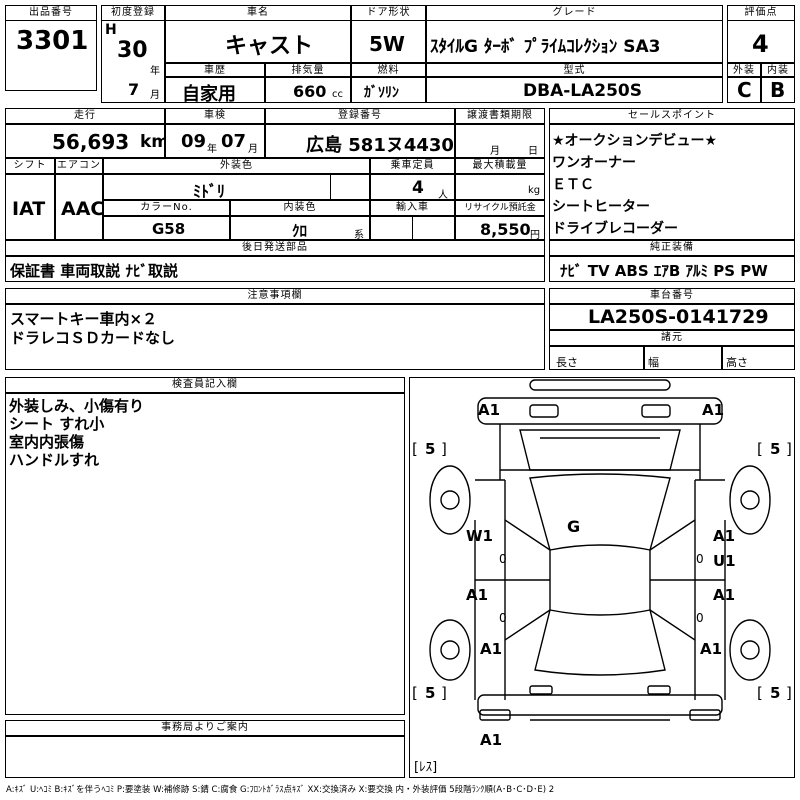 The image size is (800, 800). I want to click on int-color-unit: 系, so click(359, 235).